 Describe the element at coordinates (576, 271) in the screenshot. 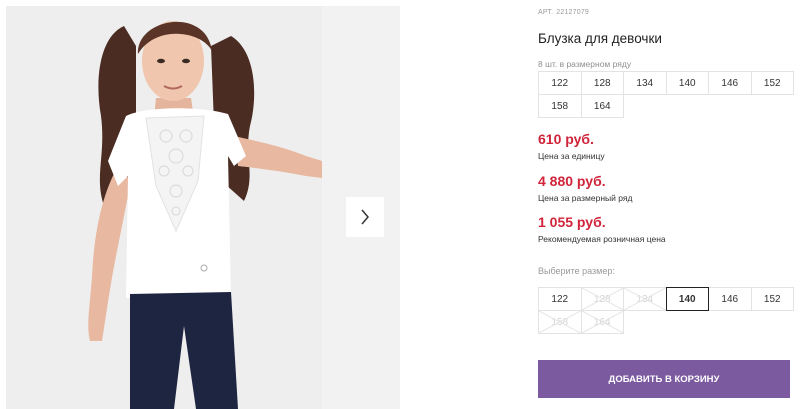

I see `choose-size-label: Выберите размер:` at that location.